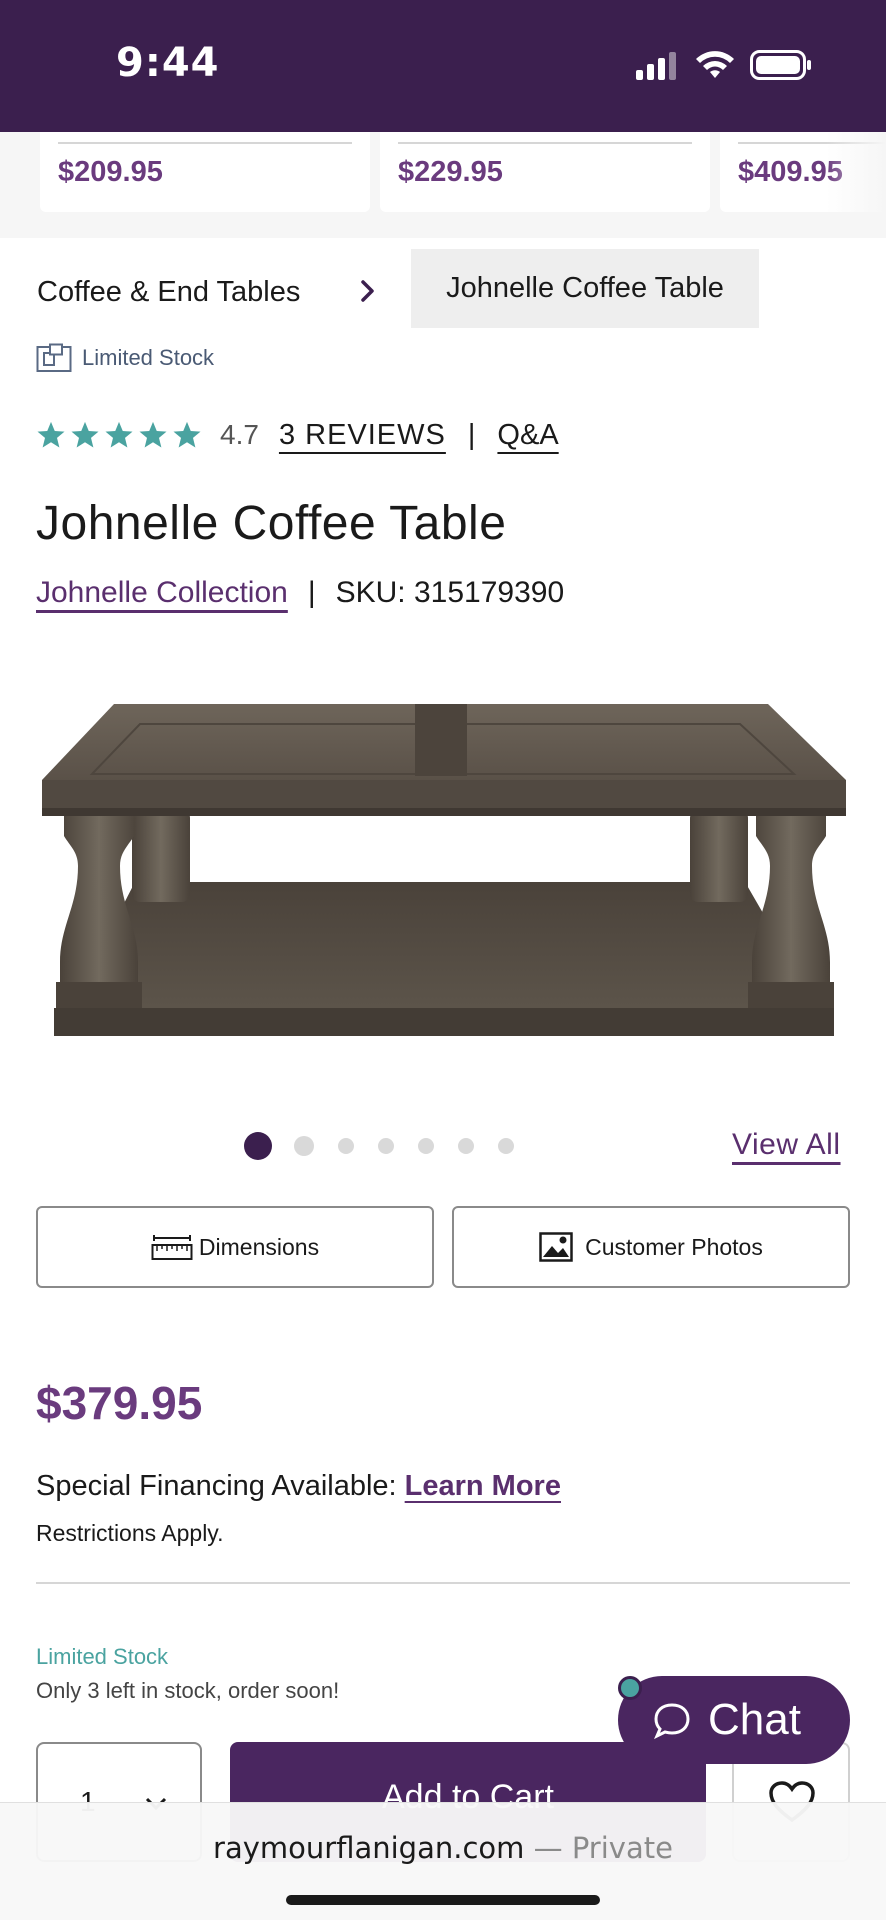 Image resolution: width=886 pixels, height=1920 pixels. I want to click on customer-photos-button: Customer Photos, so click(651, 1247).